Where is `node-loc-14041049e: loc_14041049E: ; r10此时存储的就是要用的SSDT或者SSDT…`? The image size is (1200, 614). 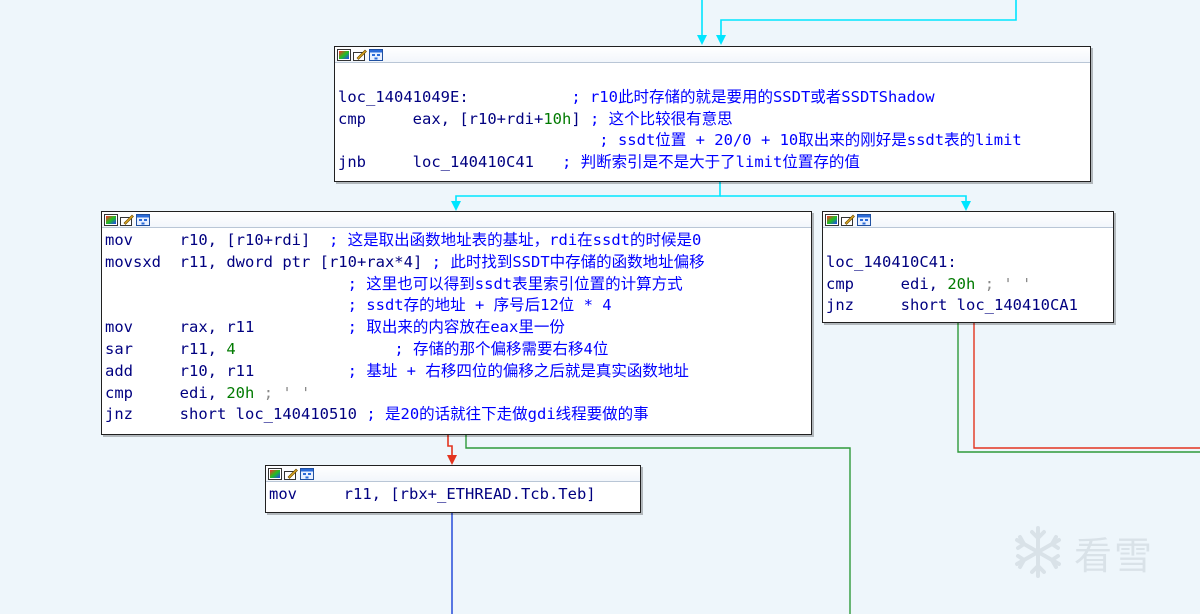 node-loc-14041049e: loc_14041049E: ; r10此时存储的就是要用的SSDT或者SSDT… is located at coordinates (712, 114).